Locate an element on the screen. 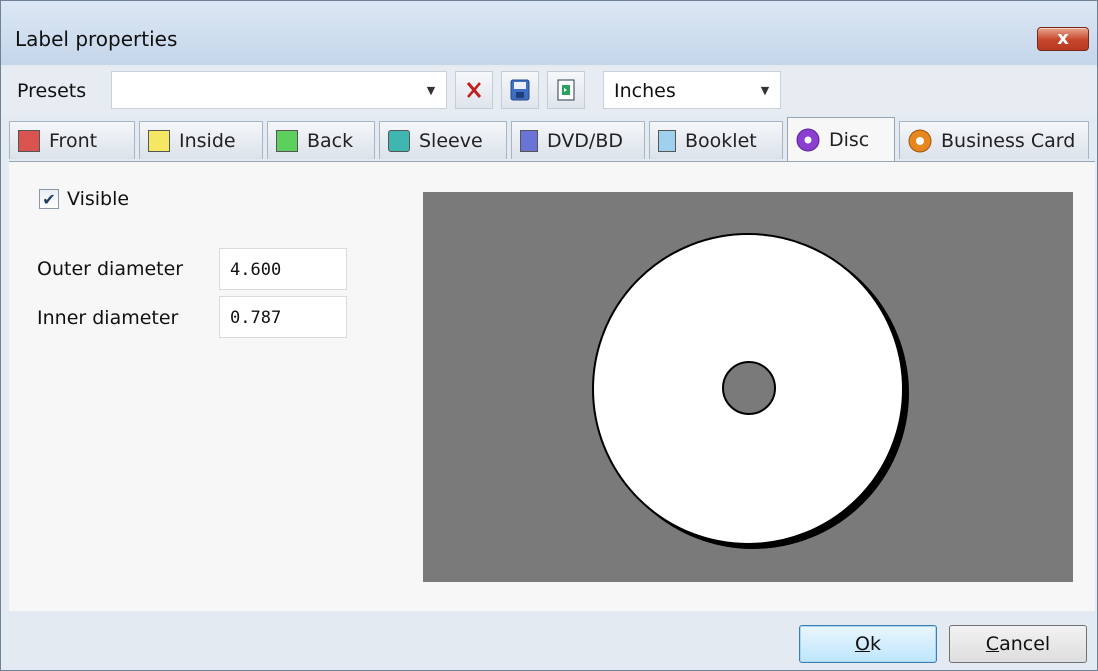  save-icon is located at coordinates (520, 90).